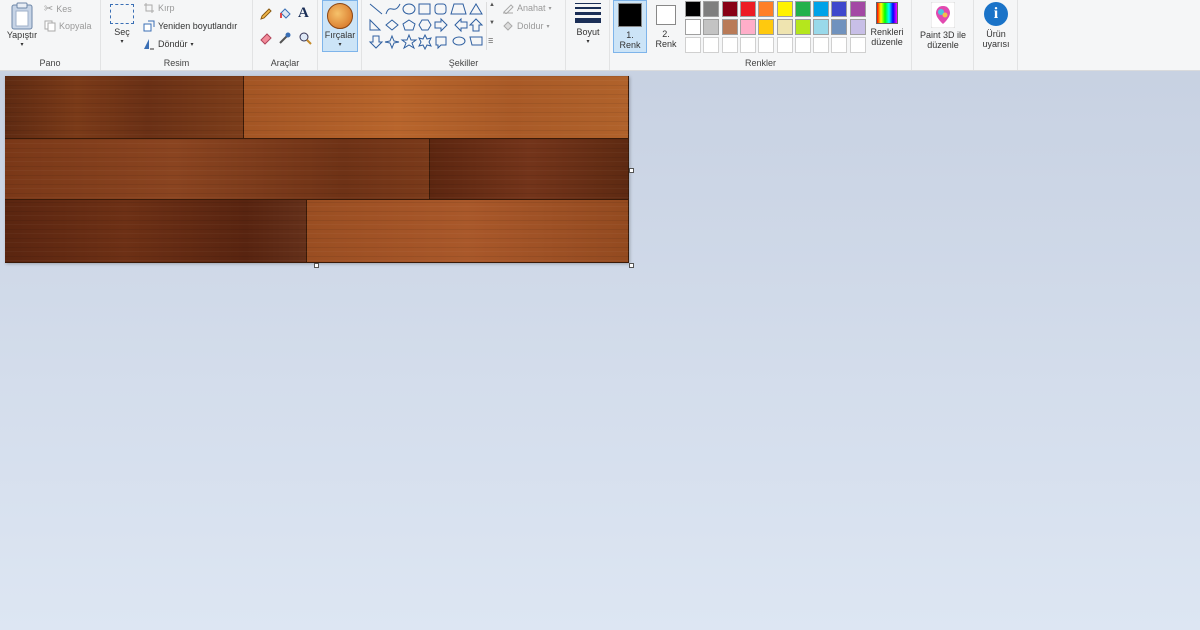  I want to click on resize-label: Yeniden boyutlandır, so click(198, 26).